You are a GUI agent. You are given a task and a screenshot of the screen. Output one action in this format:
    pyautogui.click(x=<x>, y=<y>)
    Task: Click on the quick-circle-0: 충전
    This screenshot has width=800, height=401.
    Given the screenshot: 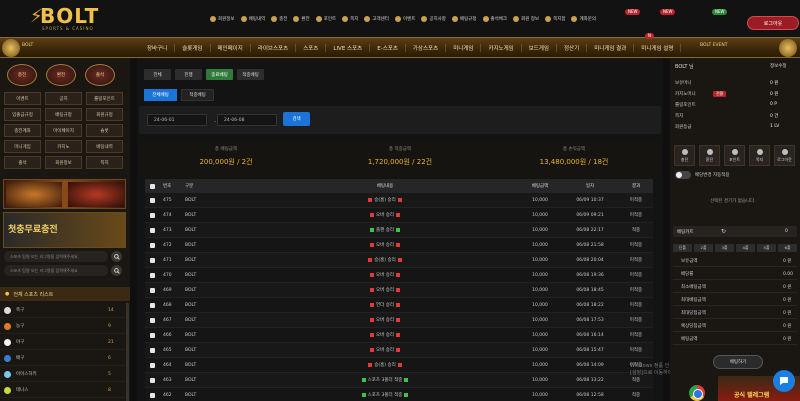 What is the action you would take?
    pyautogui.click(x=22, y=75)
    